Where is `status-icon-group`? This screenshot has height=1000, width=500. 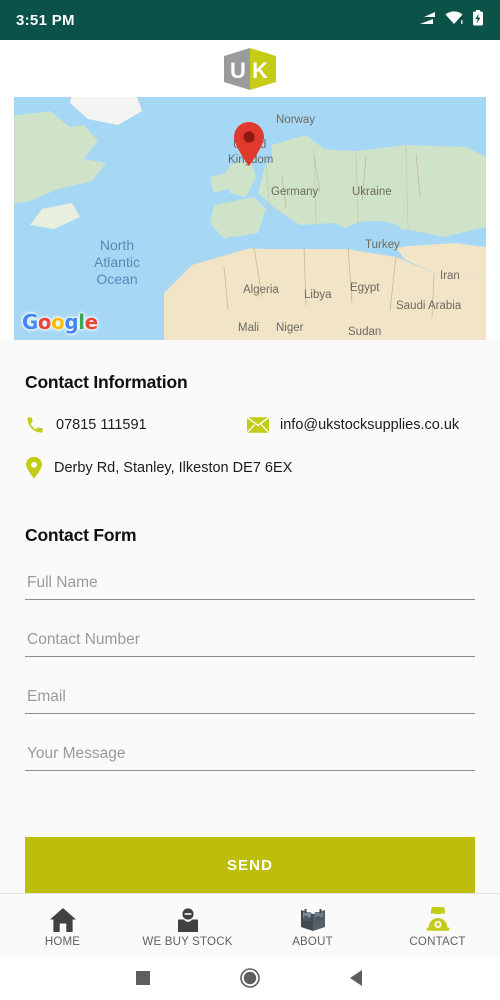 status-icon-group is located at coordinates (451, 20).